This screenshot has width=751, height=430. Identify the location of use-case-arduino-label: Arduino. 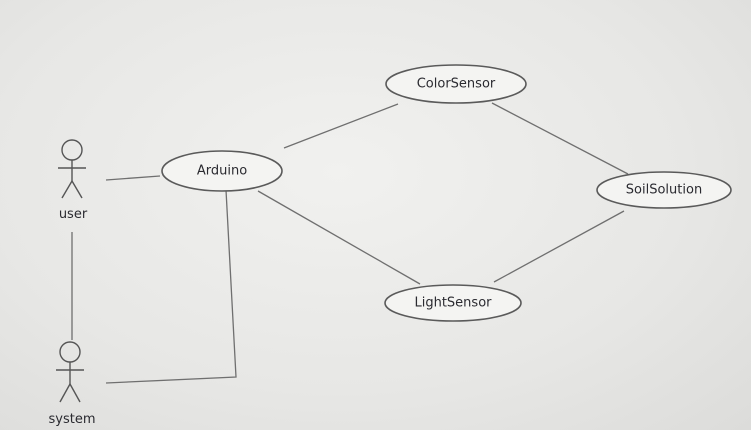
(222, 171).